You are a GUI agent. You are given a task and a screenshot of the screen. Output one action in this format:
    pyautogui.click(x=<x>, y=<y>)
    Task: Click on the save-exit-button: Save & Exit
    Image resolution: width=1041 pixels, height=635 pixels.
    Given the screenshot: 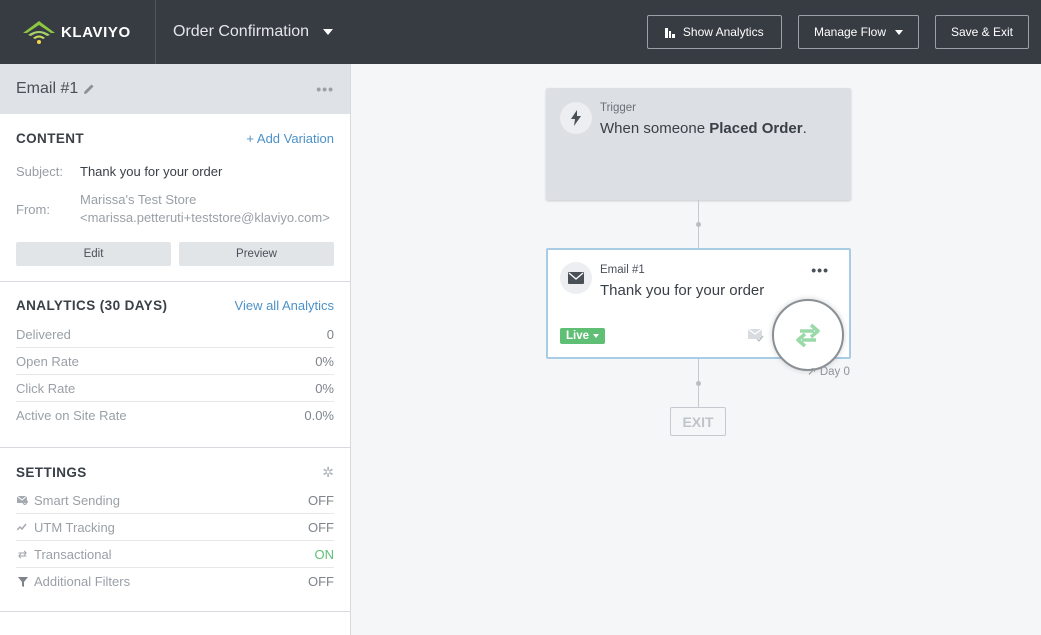 What is the action you would take?
    pyautogui.click(x=982, y=32)
    